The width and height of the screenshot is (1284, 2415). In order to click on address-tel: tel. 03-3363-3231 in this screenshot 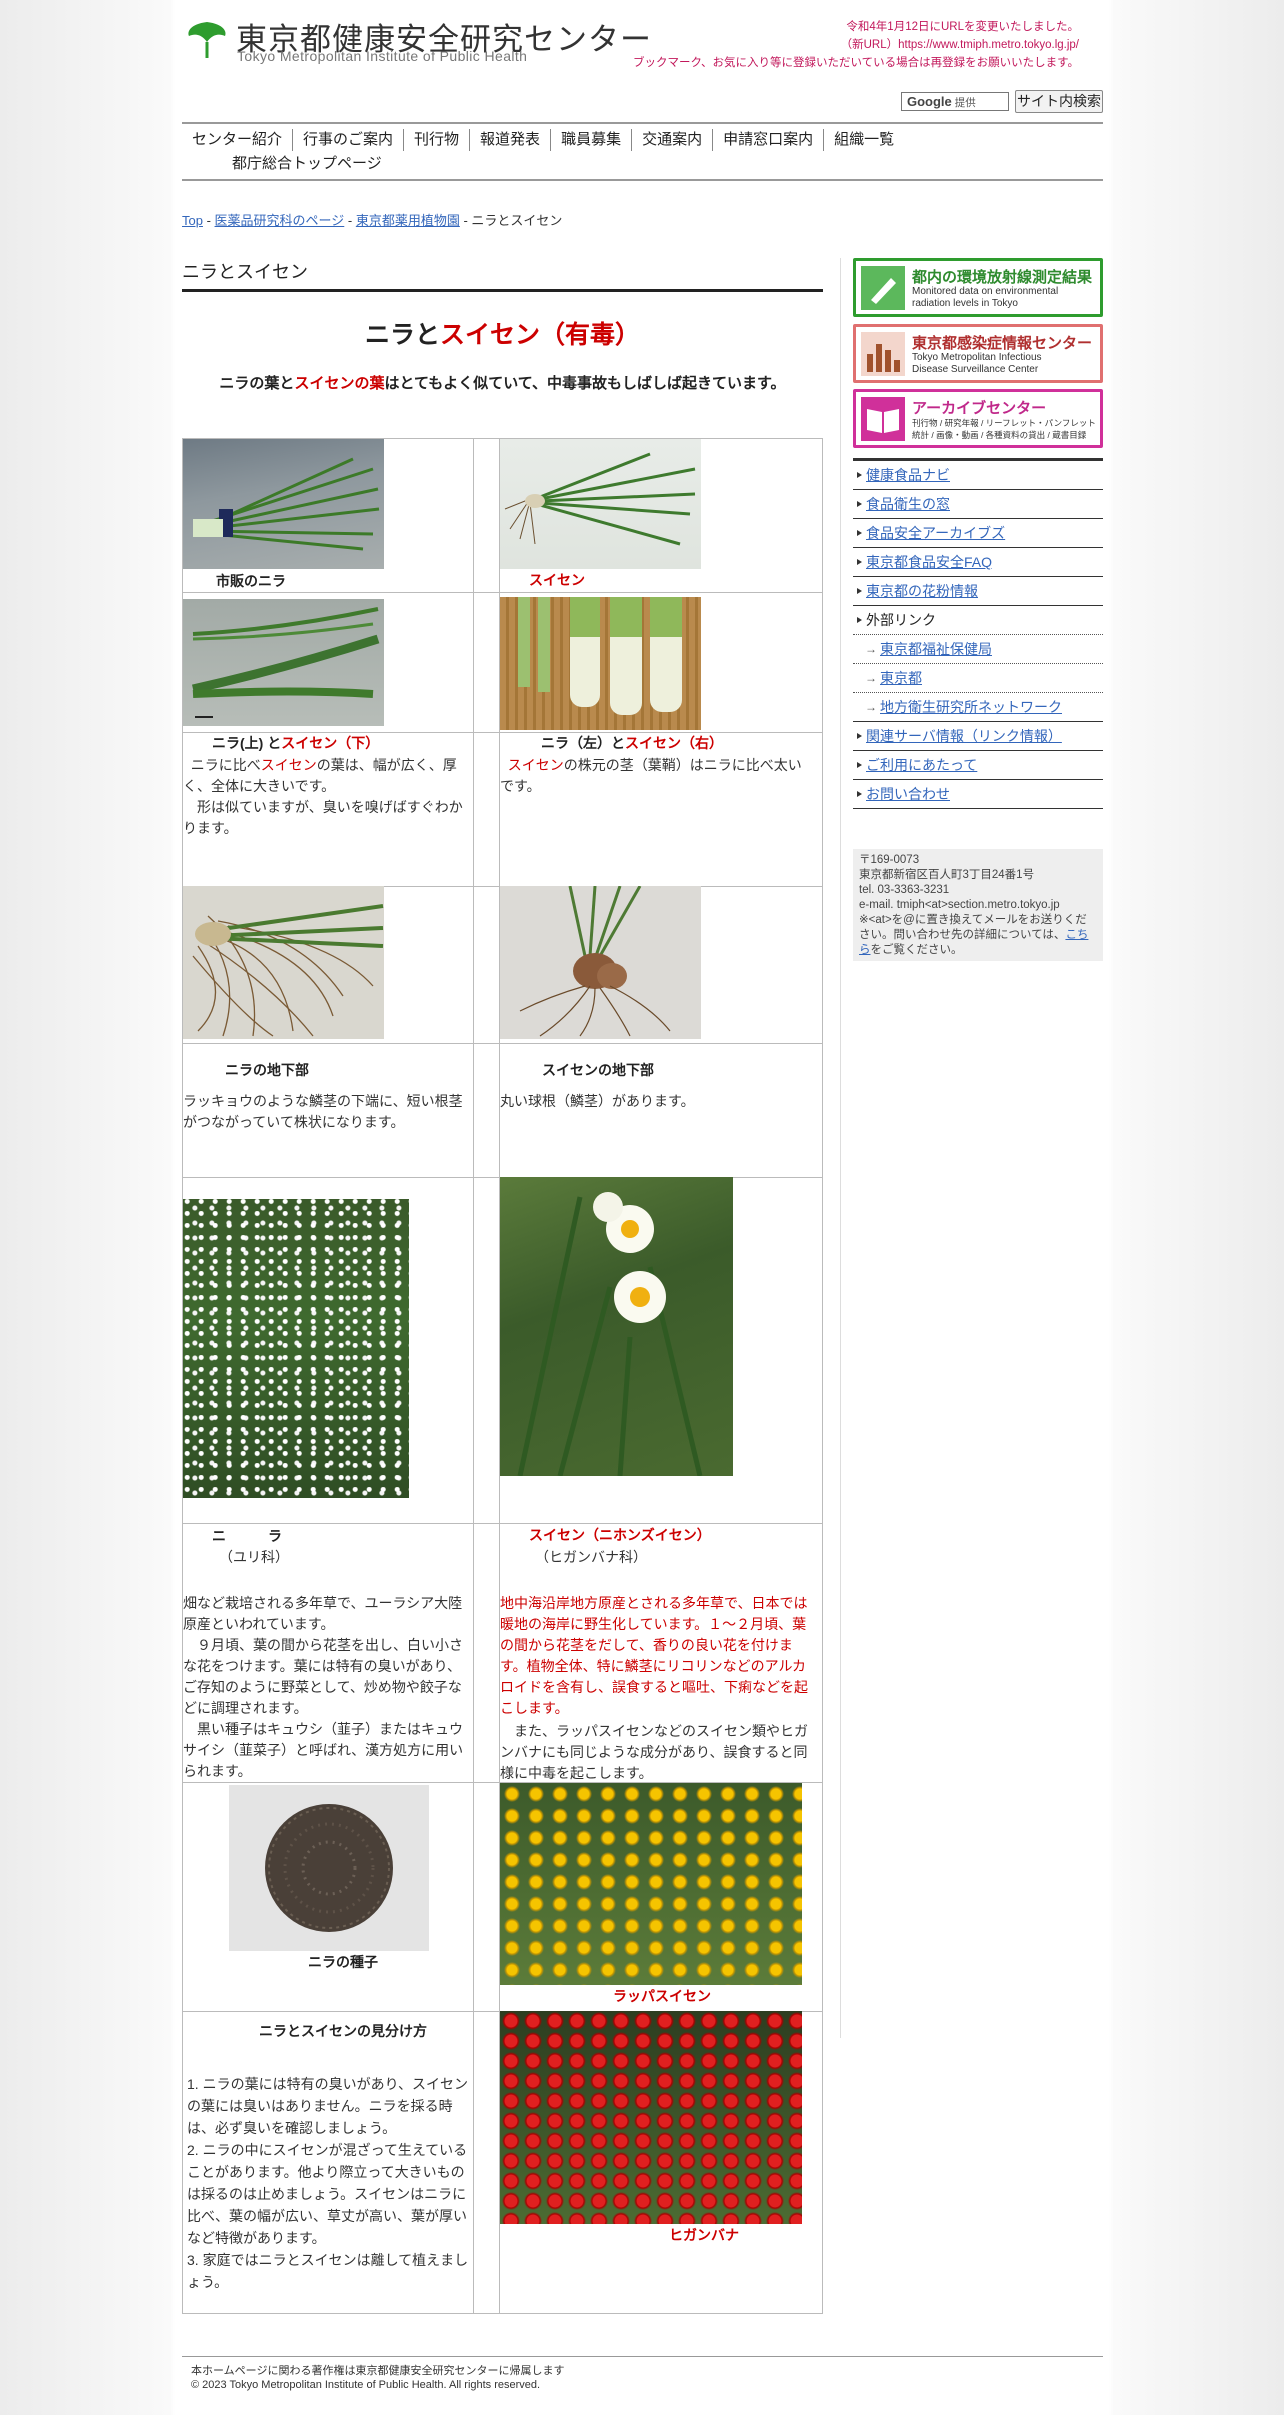, I will do `click(904, 890)`.